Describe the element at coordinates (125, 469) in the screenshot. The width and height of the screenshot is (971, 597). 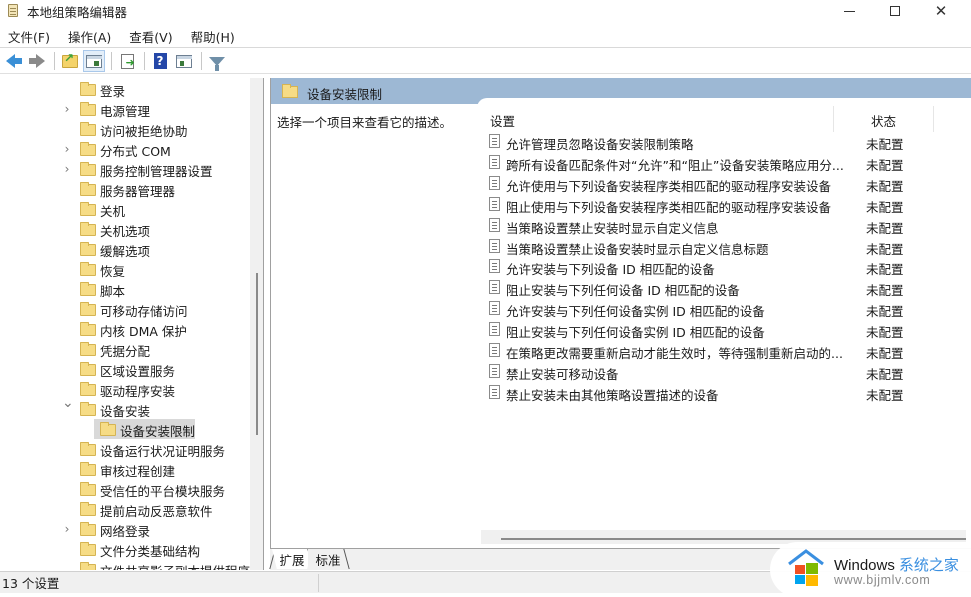
I see `tree-item: 审核过程创建` at that location.